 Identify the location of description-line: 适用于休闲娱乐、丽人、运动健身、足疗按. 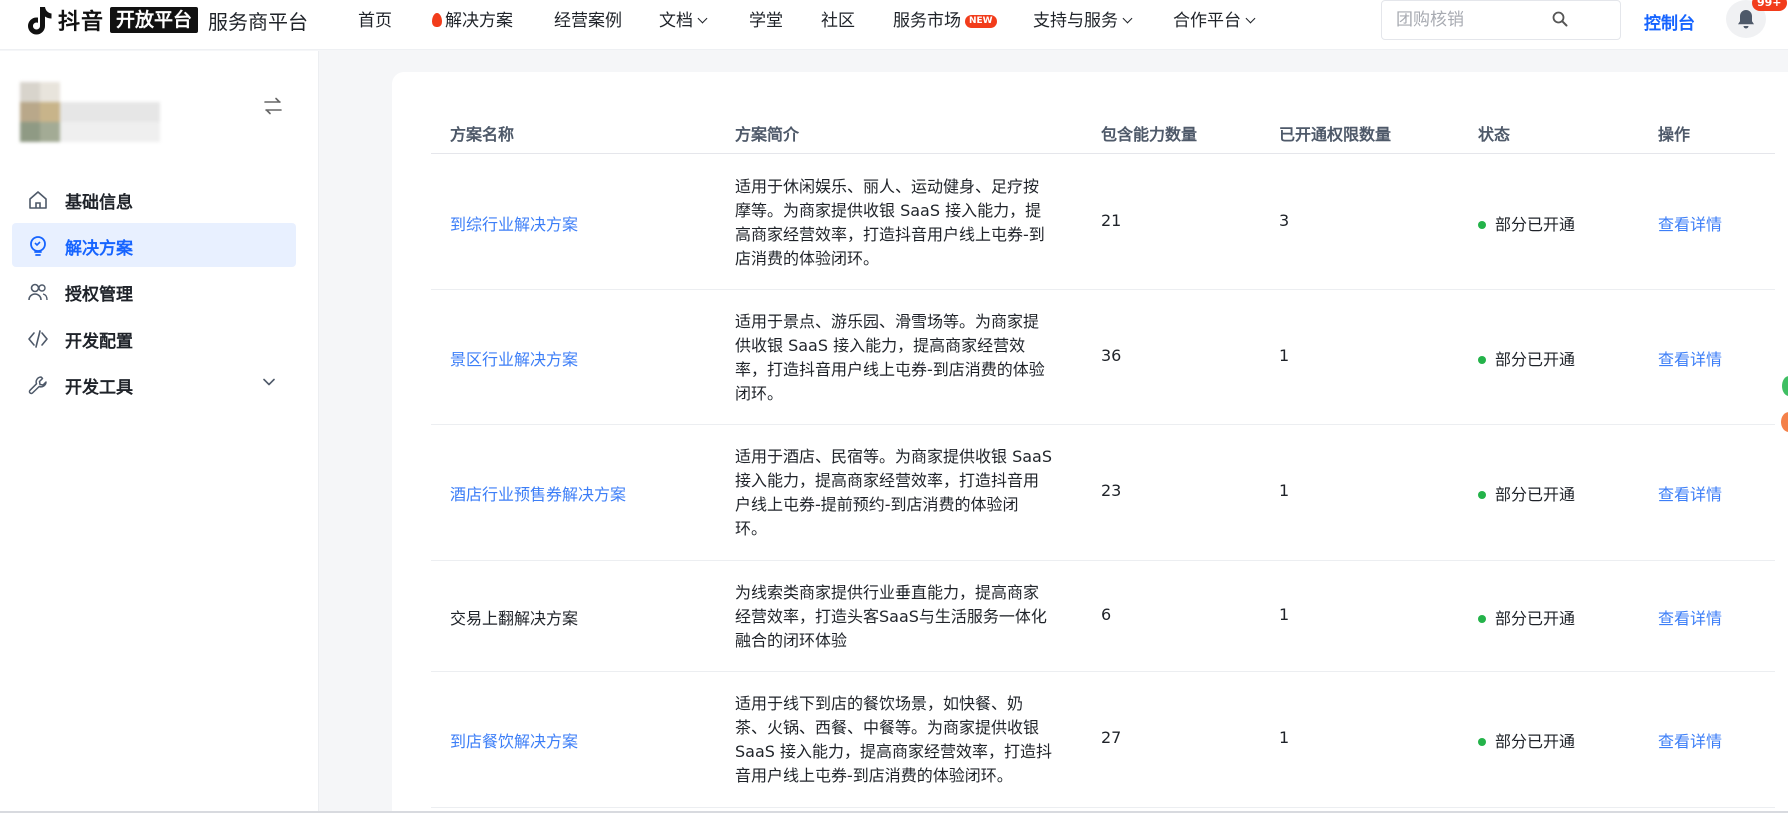
(887, 186).